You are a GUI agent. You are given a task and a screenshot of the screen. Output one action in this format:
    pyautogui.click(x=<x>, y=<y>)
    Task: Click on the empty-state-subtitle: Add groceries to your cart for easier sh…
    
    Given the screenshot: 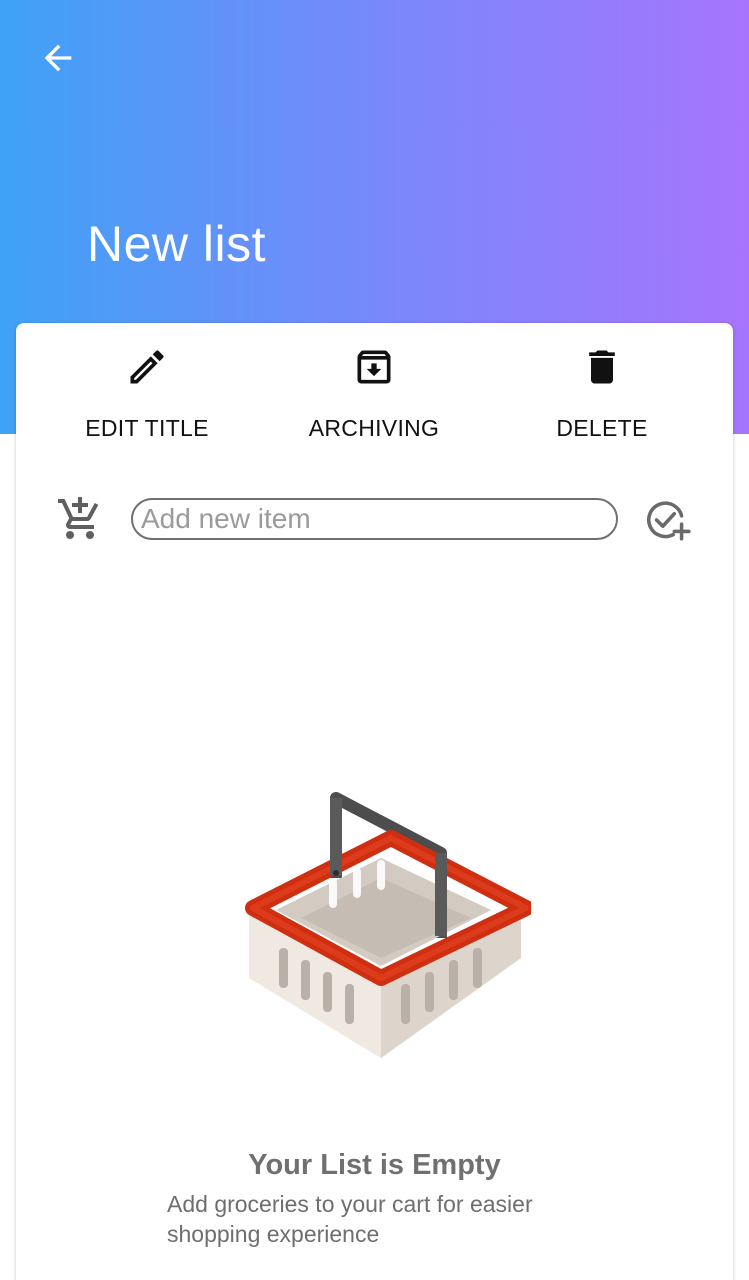 What is the action you would take?
    pyautogui.click(x=350, y=1219)
    